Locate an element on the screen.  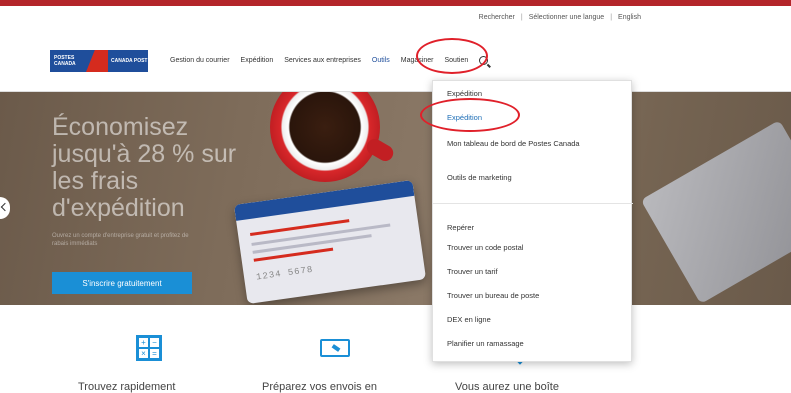
calculator-times-glyph: × is located at coordinates (143, 353).